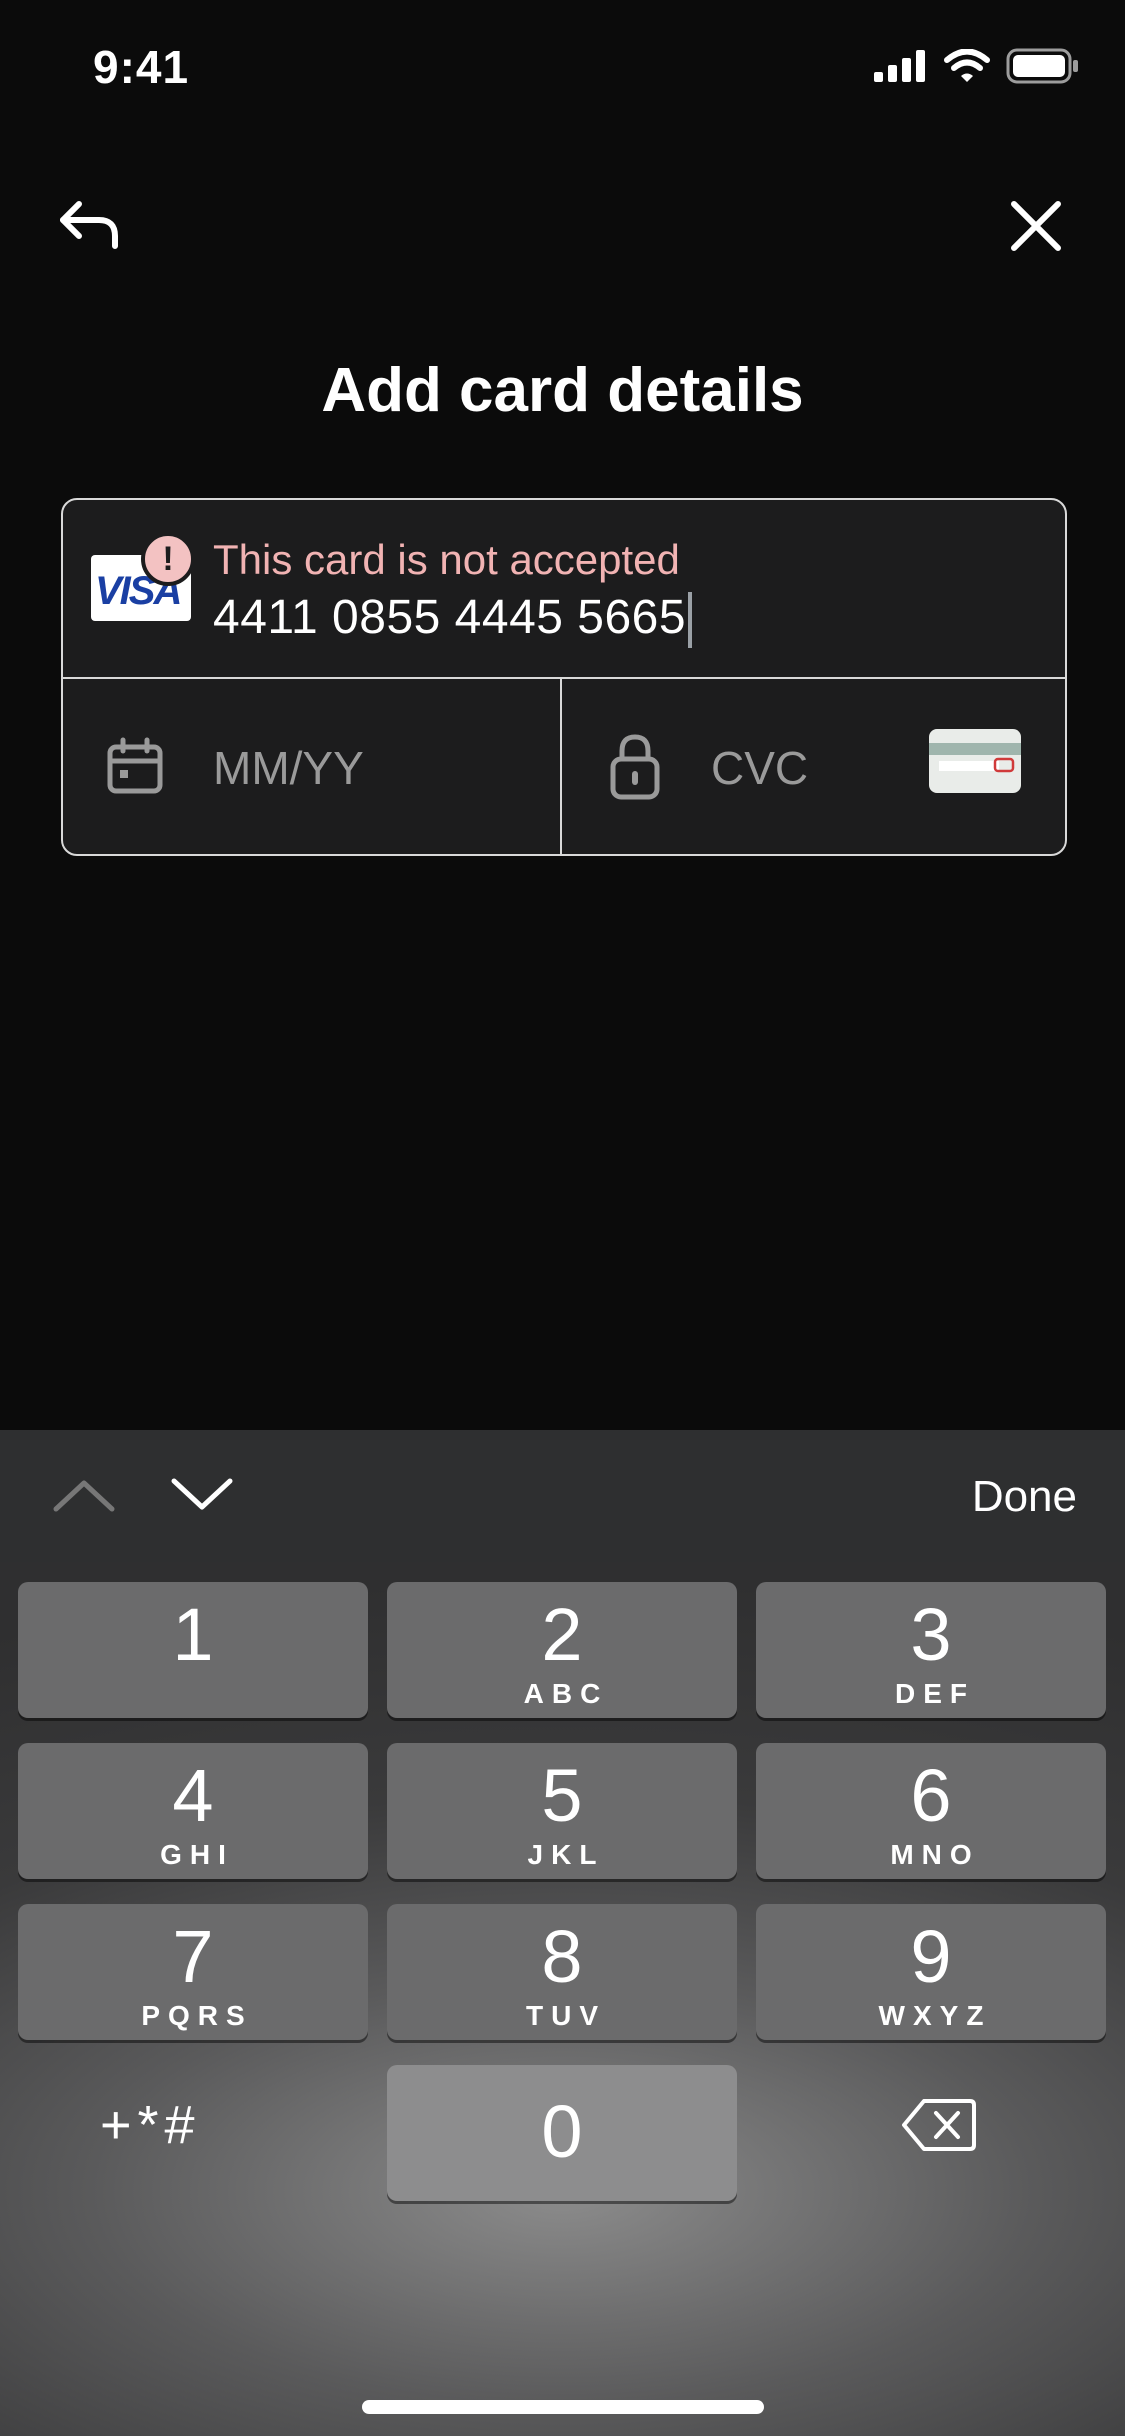 The height and width of the screenshot is (2436, 1125). Describe the element at coordinates (939, 2125) in the screenshot. I see `delete-backspace-icon` at that location.